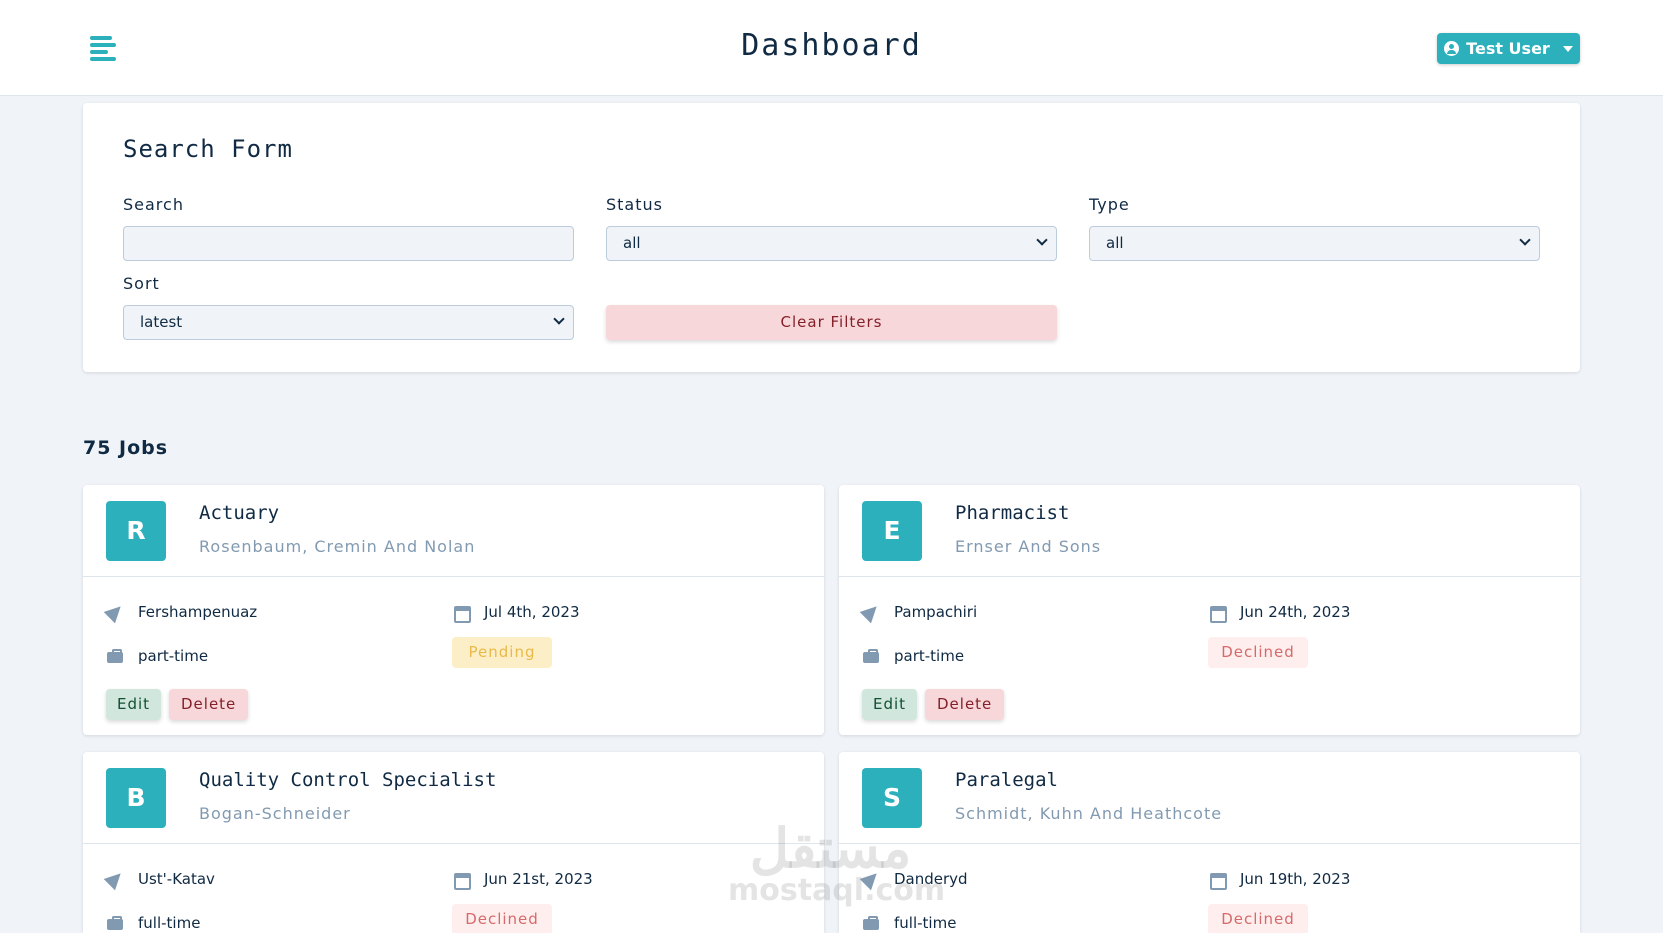 Image resolution: width=1663 pixels, height=933 pixels. Describe the element at coordinates (892, 531) in the screenshot. I see `company-avatar: E` at that location.